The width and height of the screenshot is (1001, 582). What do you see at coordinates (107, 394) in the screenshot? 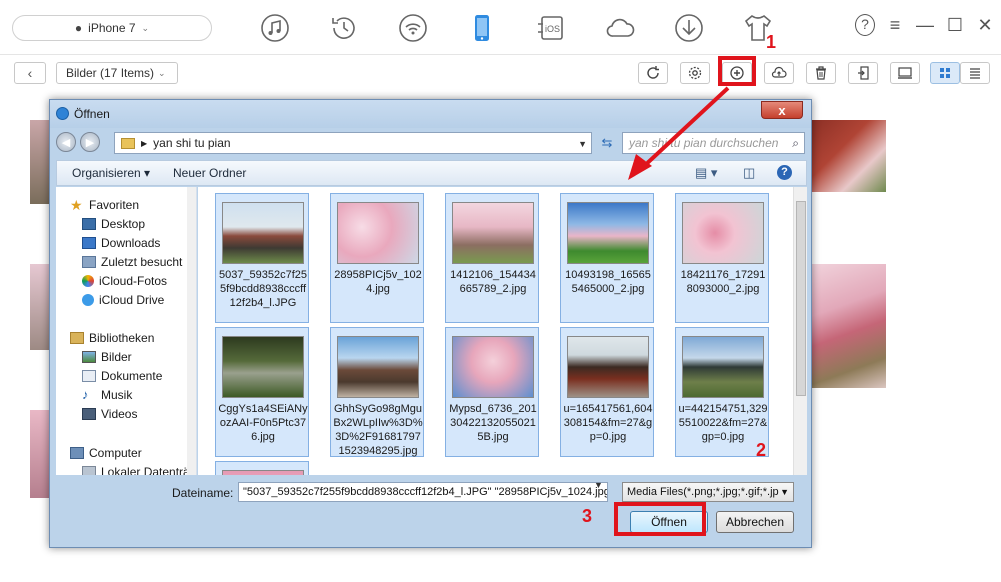
I see `nav-music: ♪ Musik` at bounding box center [107, 394].